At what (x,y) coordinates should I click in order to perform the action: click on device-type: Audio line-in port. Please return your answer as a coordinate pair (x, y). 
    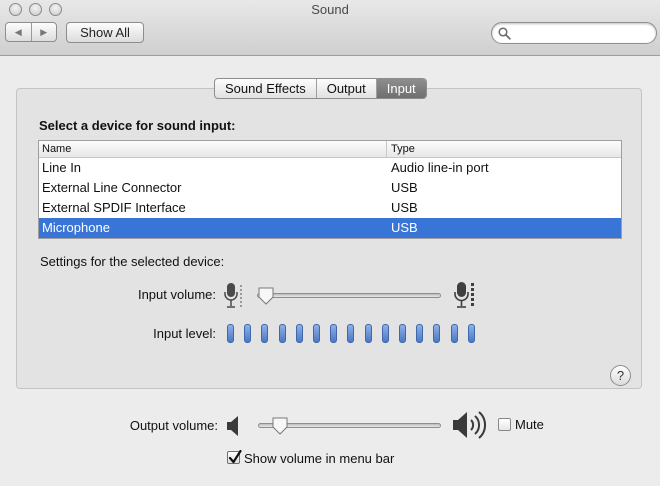
    Looking at the image, I should click on (440, 167).